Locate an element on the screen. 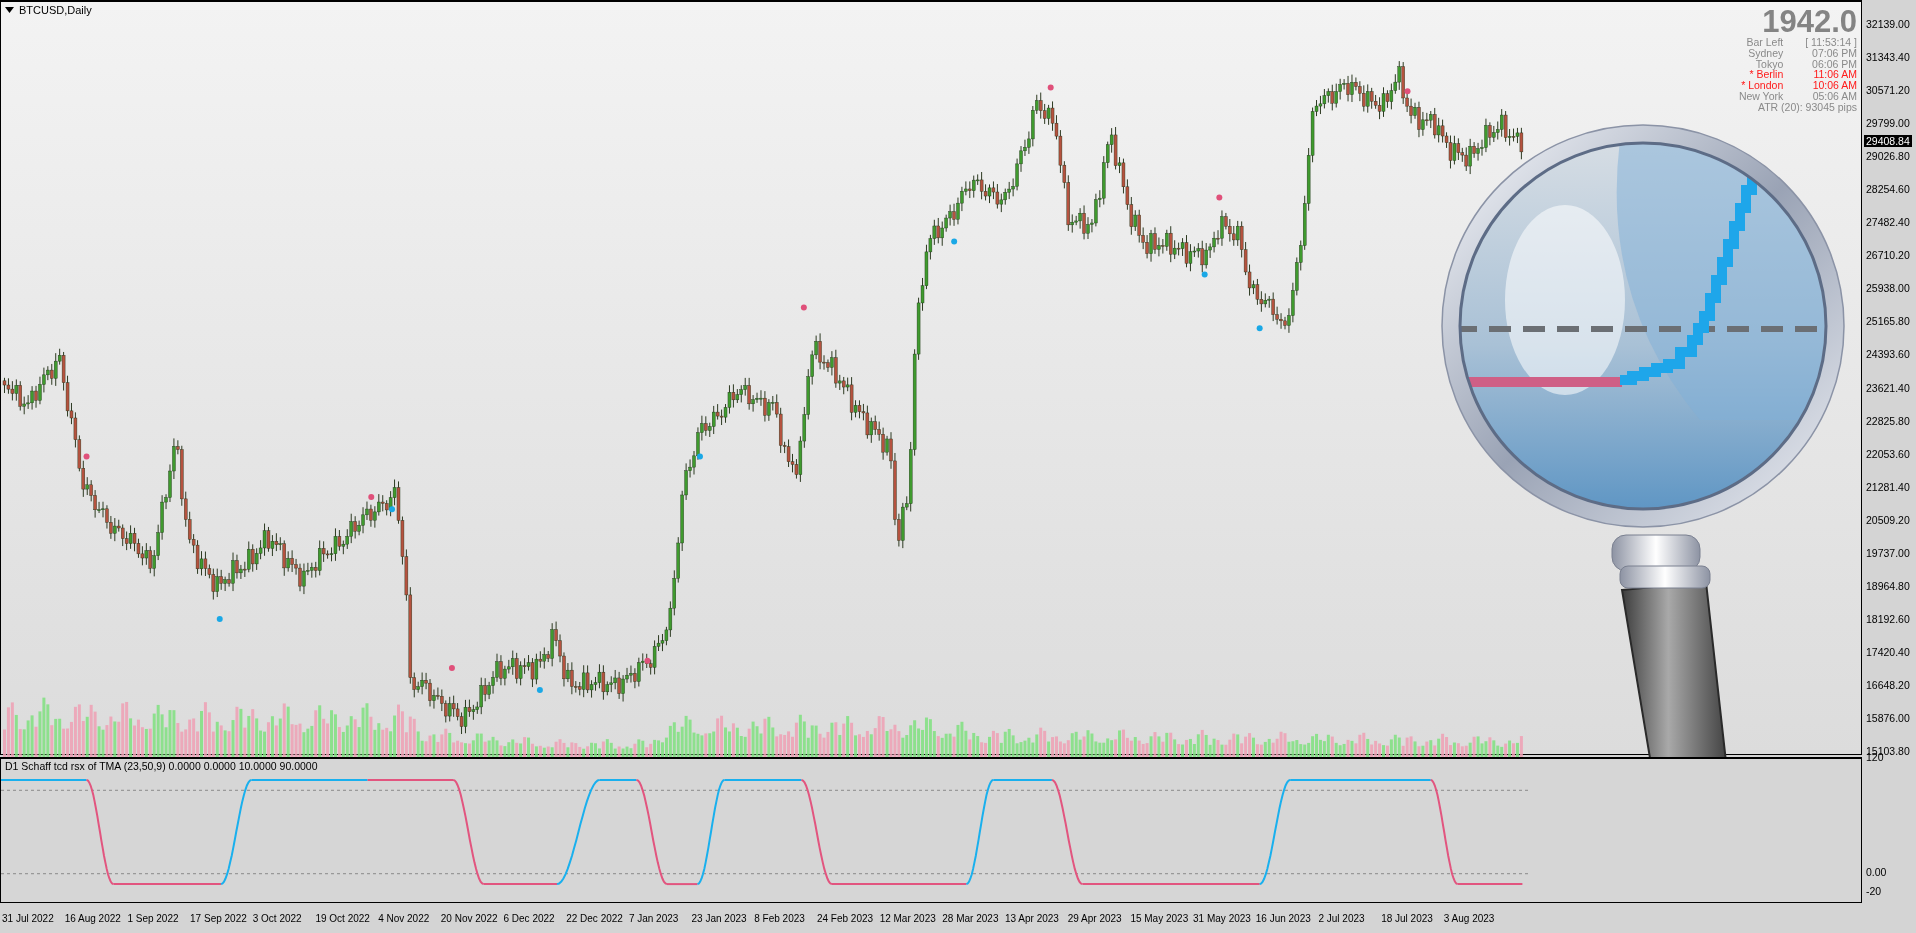 The image size is (1916, 933). session-label: * Berlin is located at coordinates (1766, 75).